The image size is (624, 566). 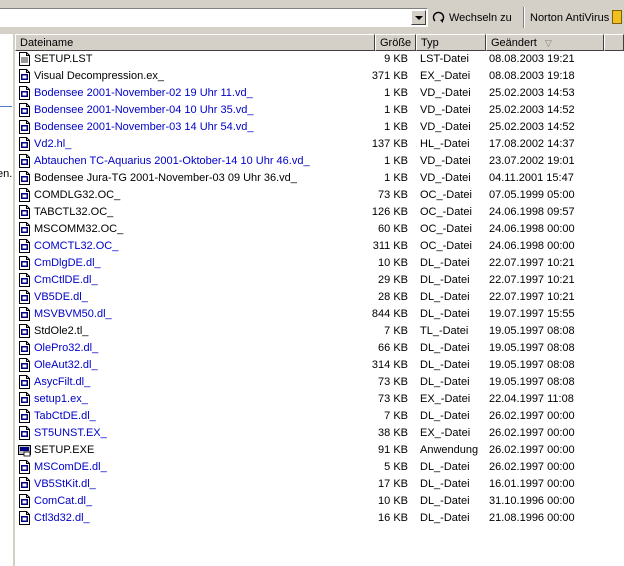 What do you see at coordinates (64, 450) in the screenshot?
I see `file-name: SETUP.EXE` at bounding box center [64, 450].